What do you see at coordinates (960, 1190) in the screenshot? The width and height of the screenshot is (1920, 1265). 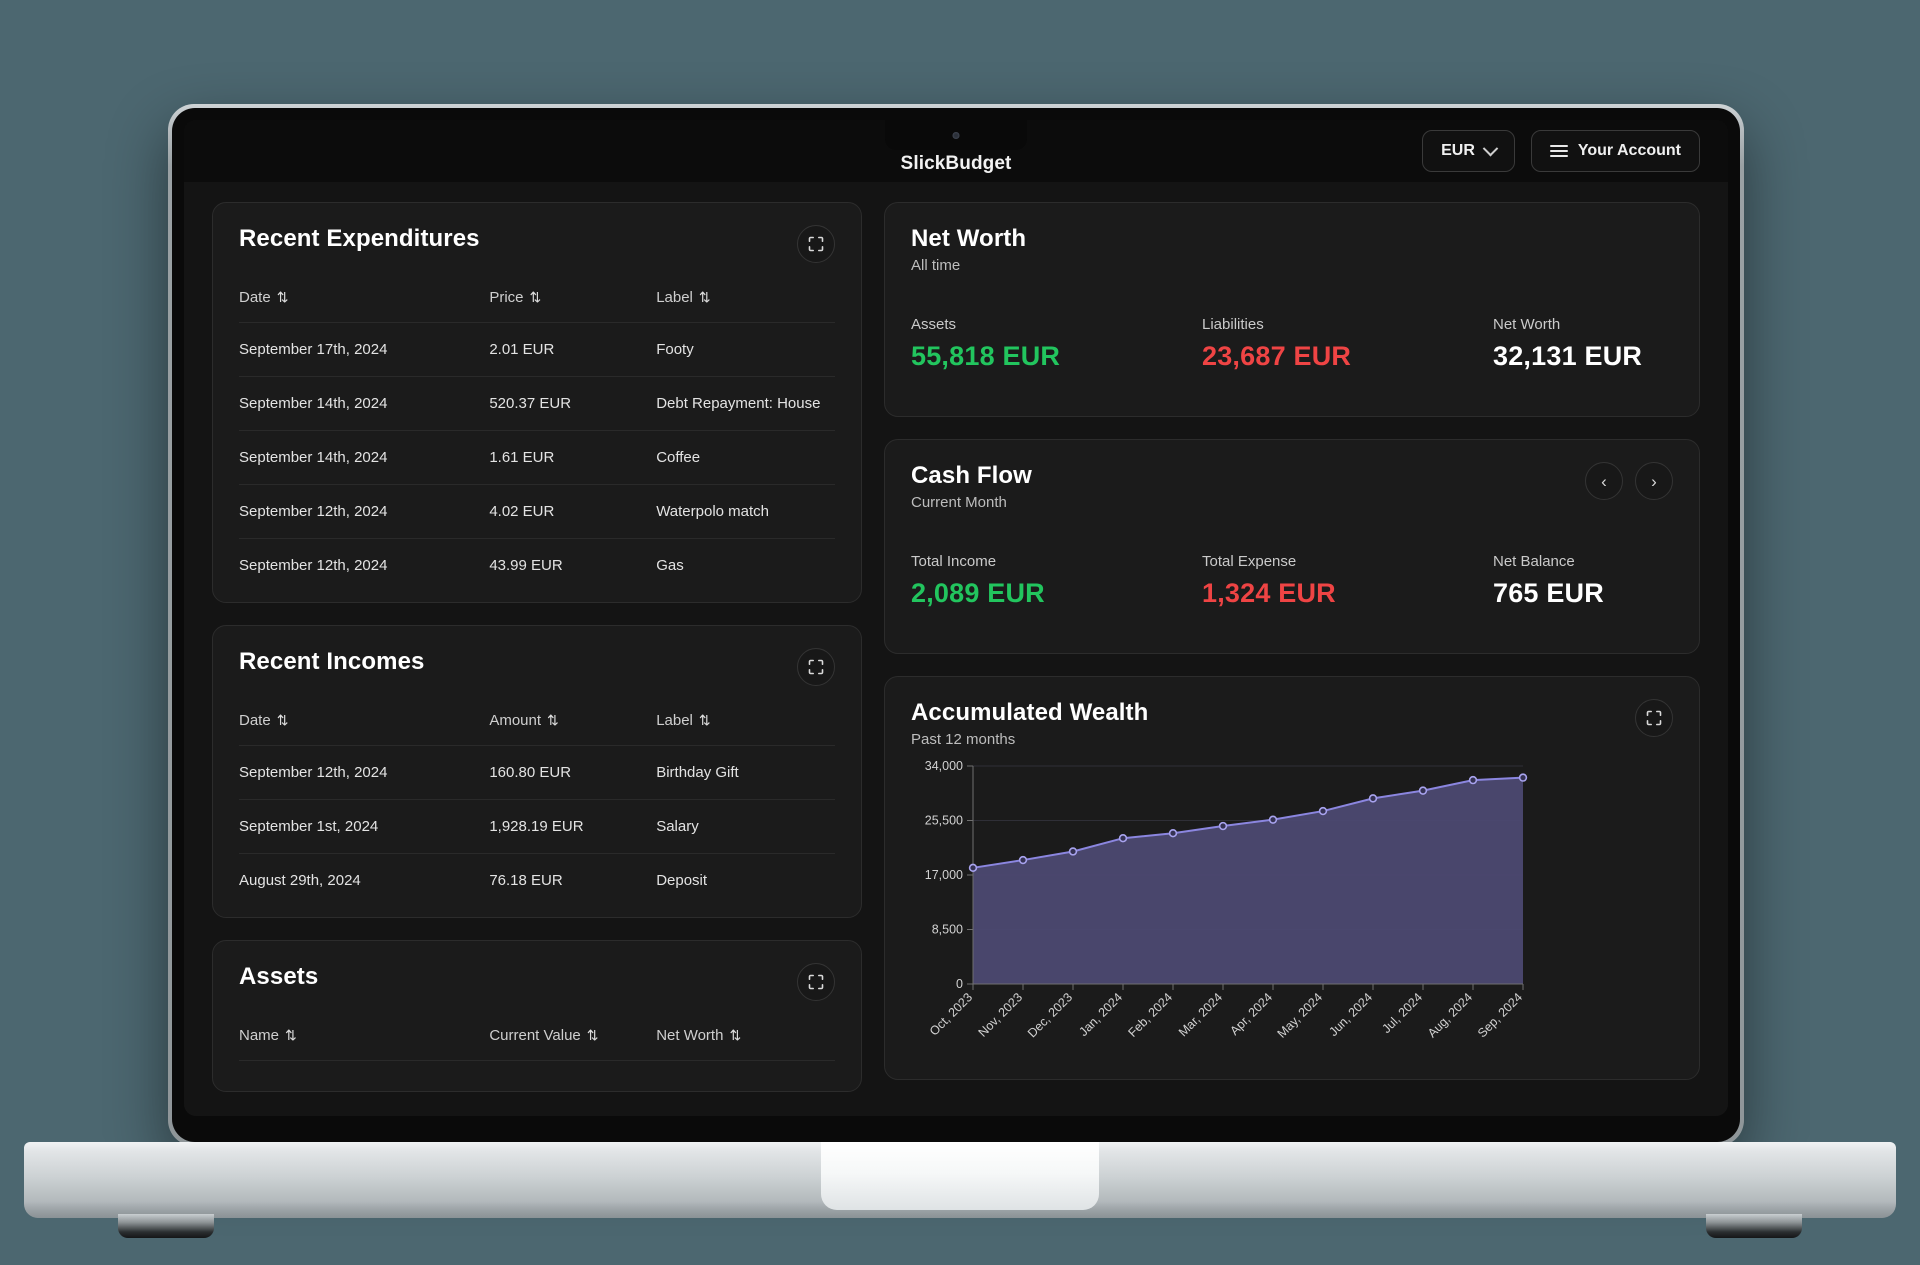 I see `laptop-base` at bounding box center [960, 1190].